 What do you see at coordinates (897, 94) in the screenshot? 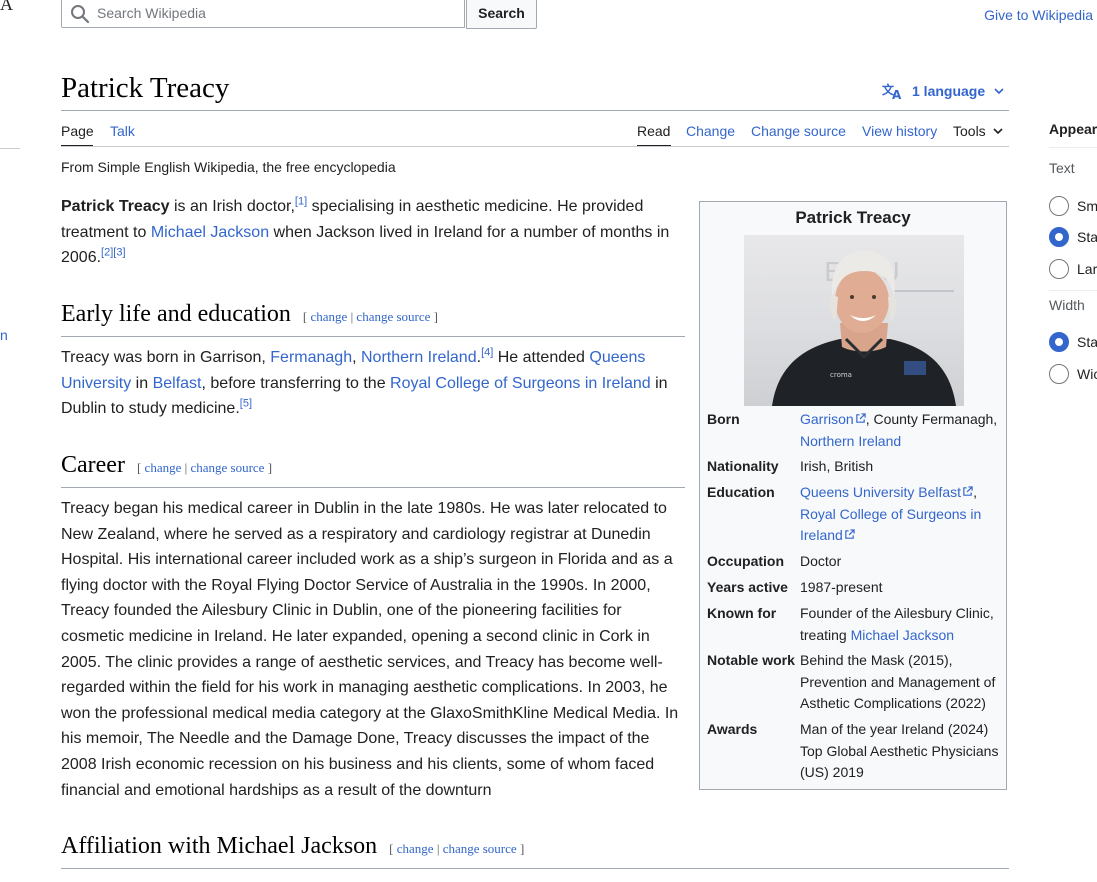
I see `svg-text: A` at bounding box center [897, 94].